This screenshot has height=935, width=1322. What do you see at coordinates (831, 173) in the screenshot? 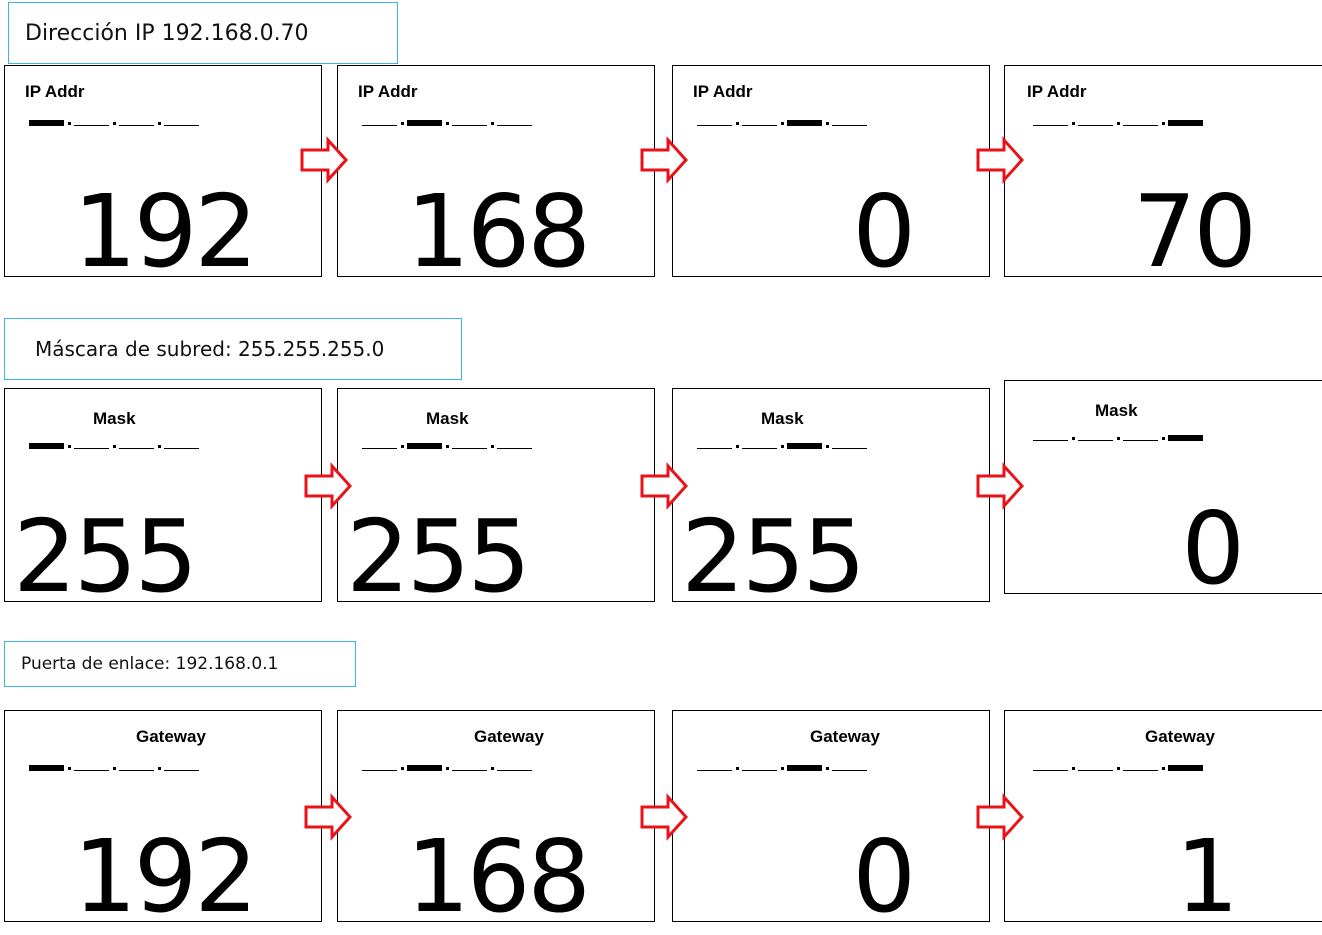
I see `ip-screen-octet-3: IP Addr 0` at bounding box center [831, 173].